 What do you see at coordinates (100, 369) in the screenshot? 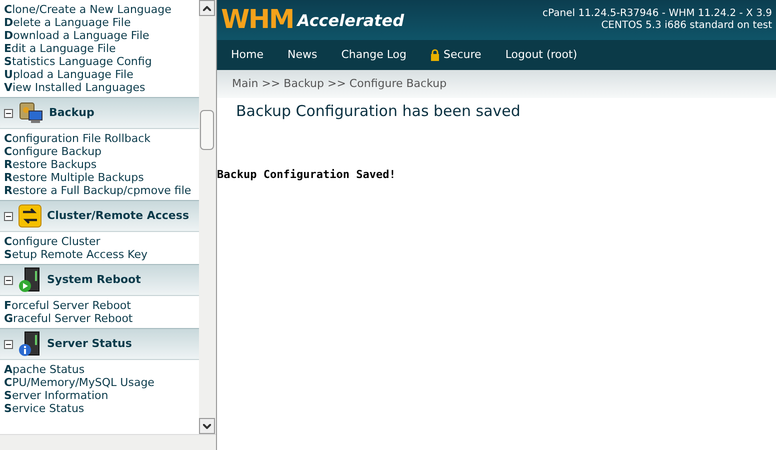
I see `sidebar-link: Apache Status` at bounding box center [100, 369].